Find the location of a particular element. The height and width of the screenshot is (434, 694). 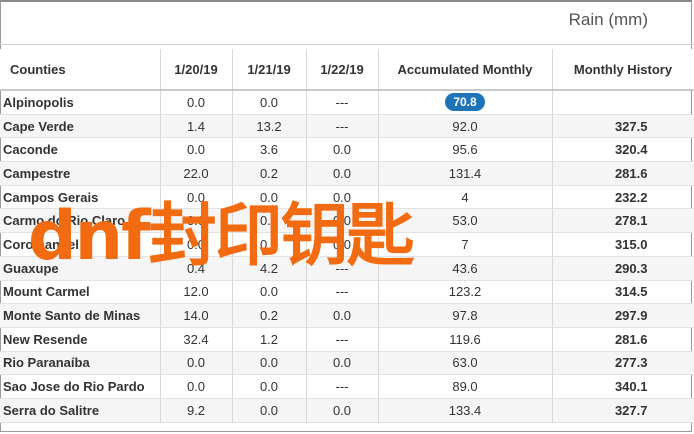

history-cell: 290.3 is located at coordinates (623, 268).